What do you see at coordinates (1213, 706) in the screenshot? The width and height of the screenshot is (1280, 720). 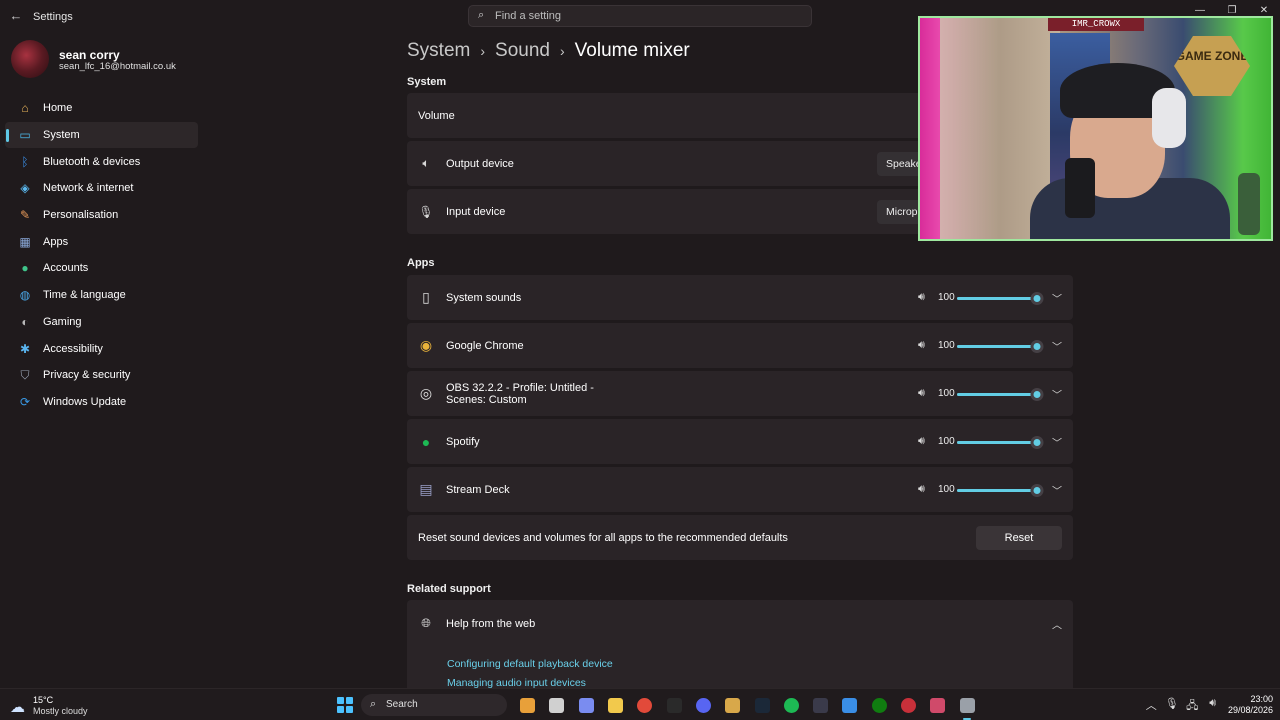 I see `volume-icon: 🔊︎` at bounding box center [1213, 706].